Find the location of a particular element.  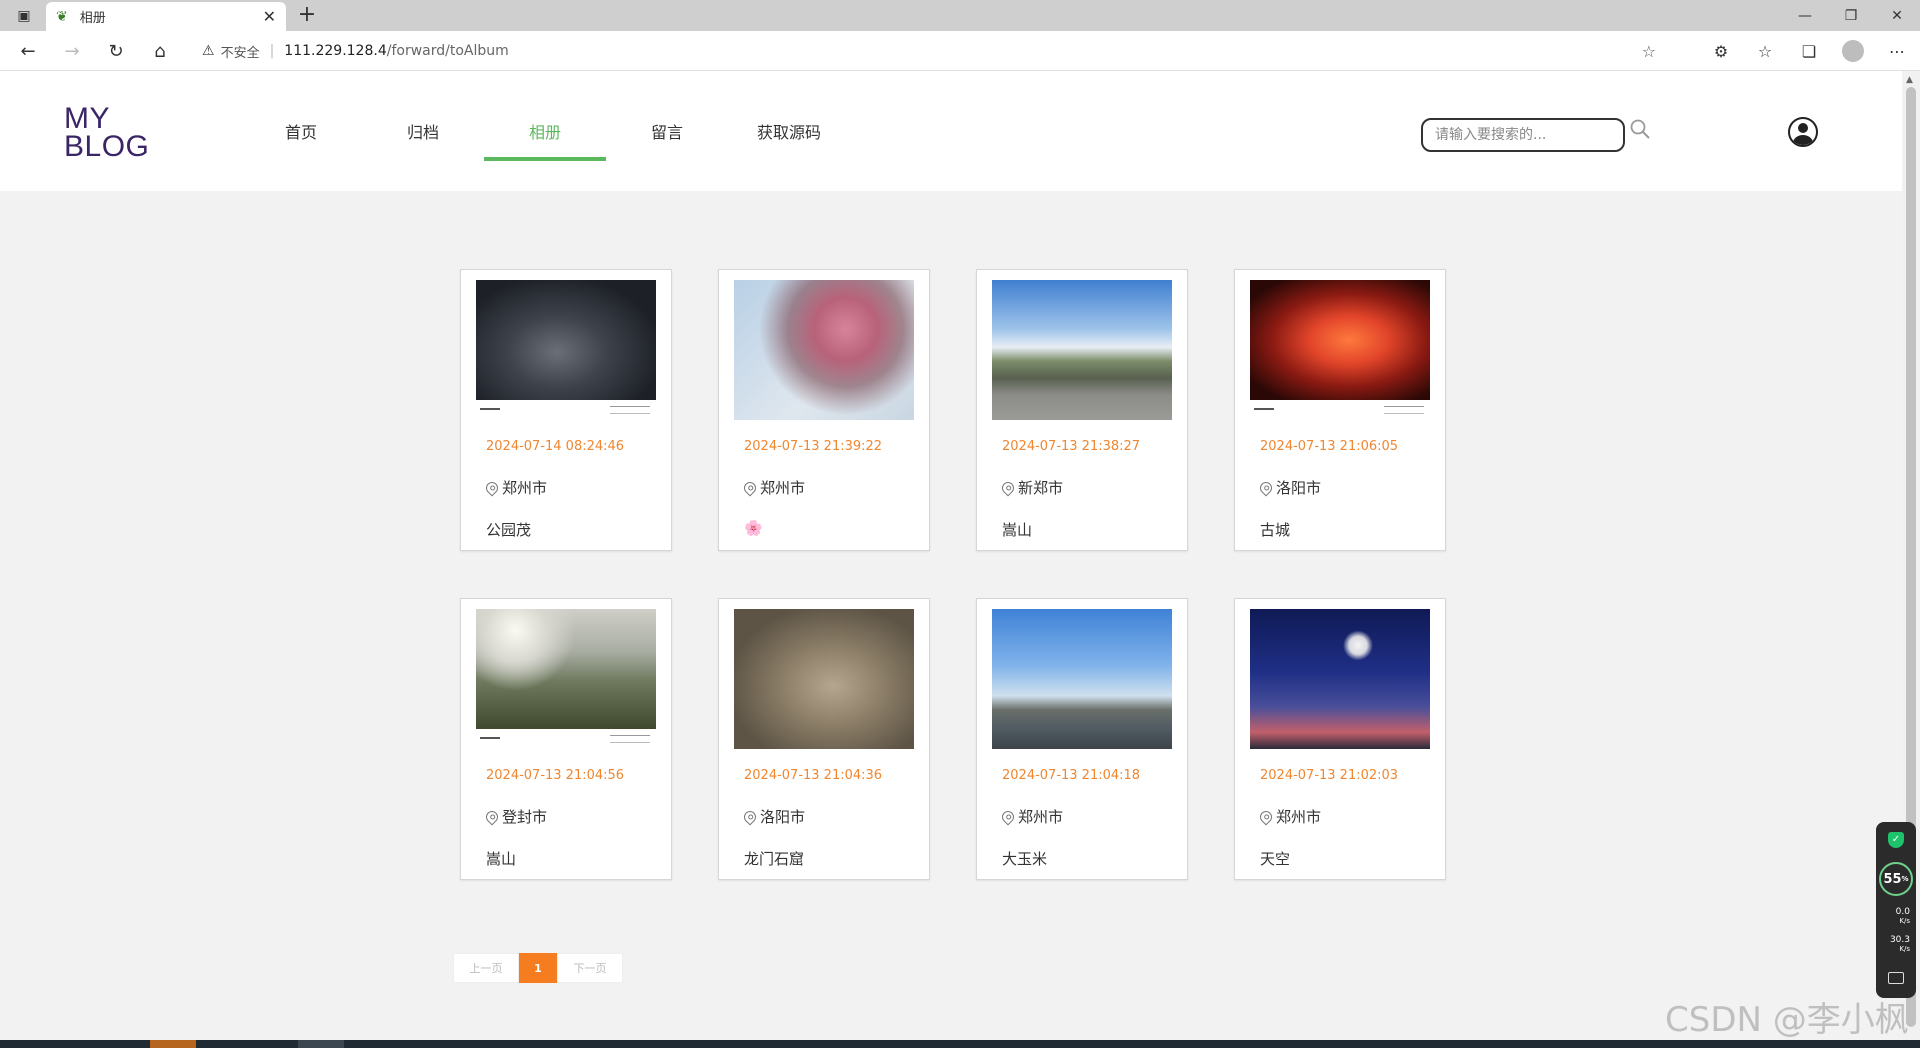

album-card: 2024-07-13 21:06:05 洛阳市 古城 is located at coordinates (1340, 410).